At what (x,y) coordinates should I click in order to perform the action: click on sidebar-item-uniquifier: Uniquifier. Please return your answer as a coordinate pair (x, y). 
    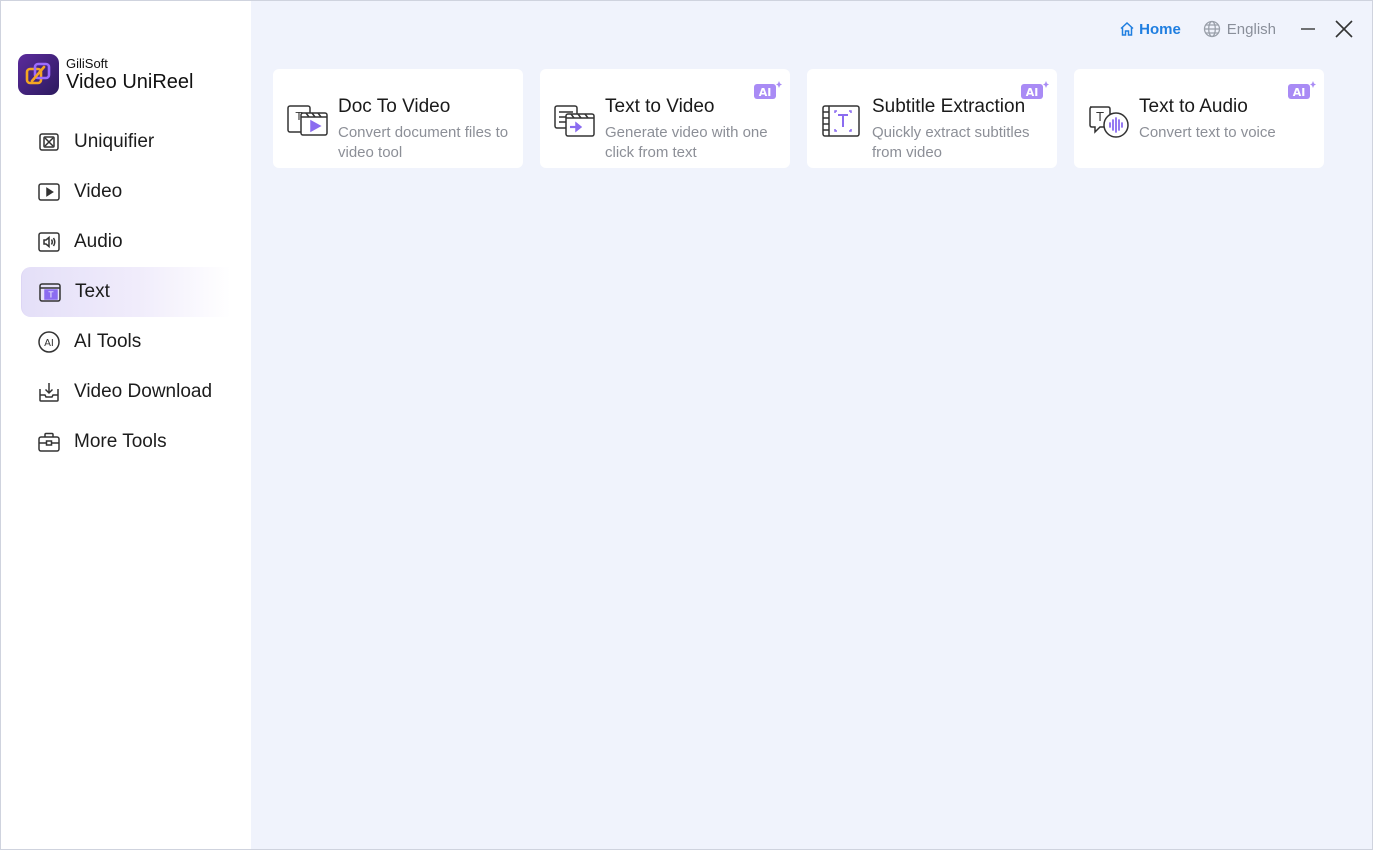
    Looking at the image, I should click on (126, 142).